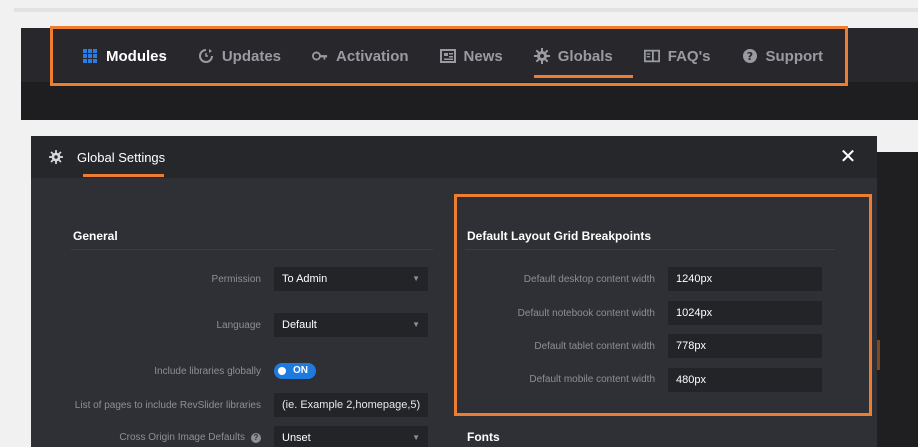 The image size is (918, 447). Describe the element at coordinates (282, 371) in the screenshot. I see `toggle-knob` at that location.